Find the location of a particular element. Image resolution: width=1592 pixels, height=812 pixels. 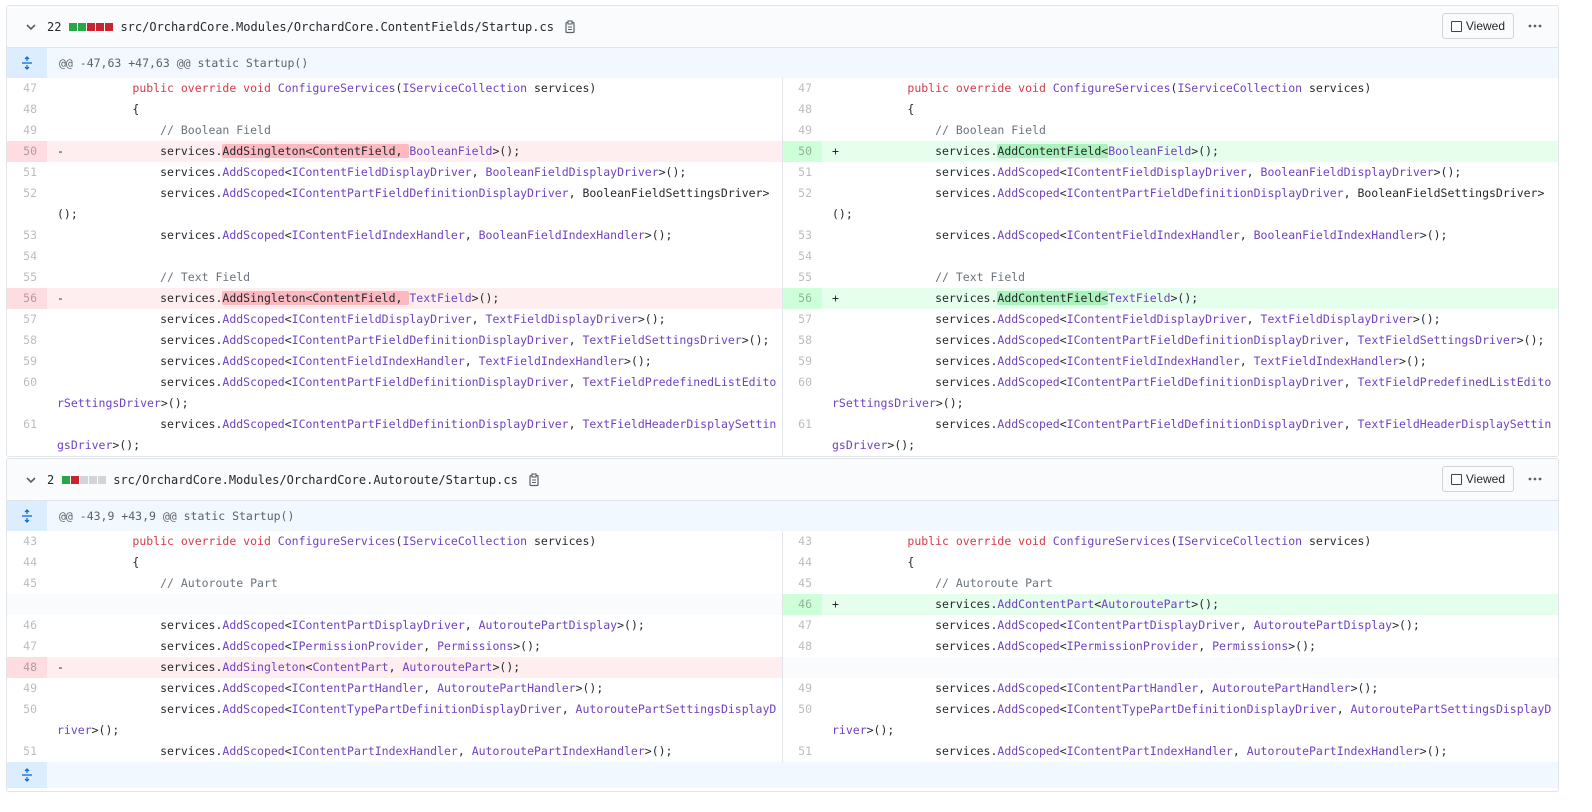

diffstat-blocks is located at coordinates (91, 26).